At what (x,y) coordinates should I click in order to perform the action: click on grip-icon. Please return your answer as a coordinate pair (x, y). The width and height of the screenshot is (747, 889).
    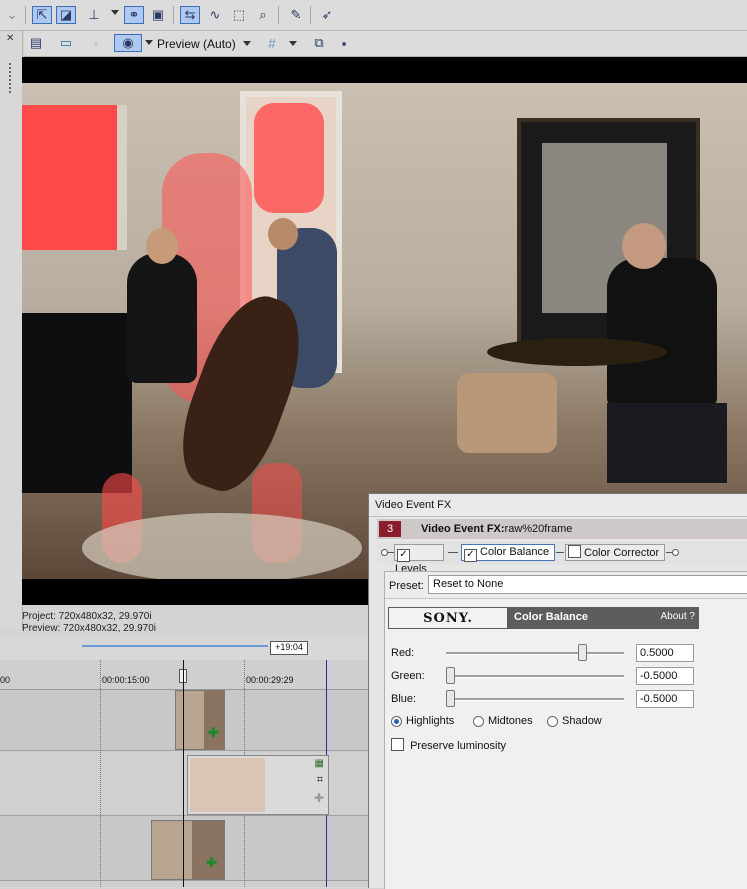
    Looking at the image, I should click on (11, 78).